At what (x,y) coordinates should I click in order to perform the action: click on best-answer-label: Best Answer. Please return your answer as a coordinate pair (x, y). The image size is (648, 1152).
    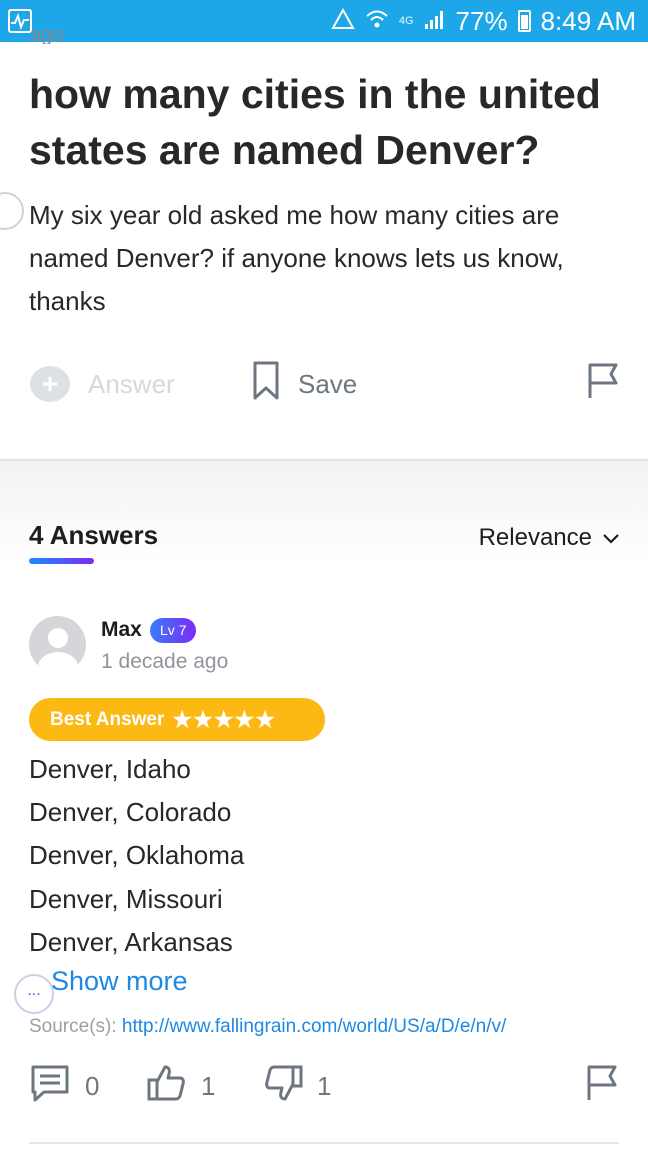
    Looking at the image, I should click on (107, 719).